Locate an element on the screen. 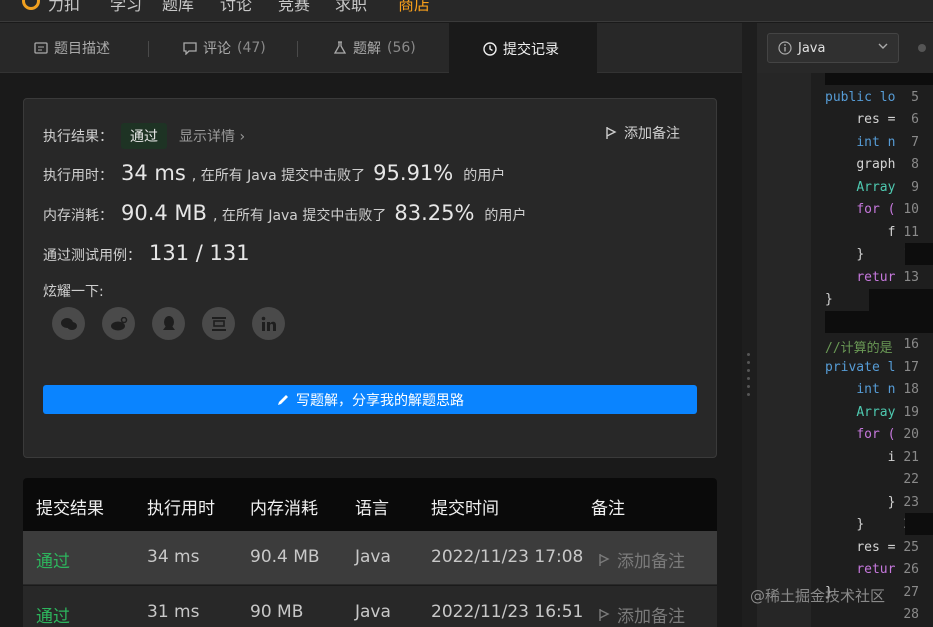 The image size is (933, 627). info-icon is located at coordinates (785, 48).